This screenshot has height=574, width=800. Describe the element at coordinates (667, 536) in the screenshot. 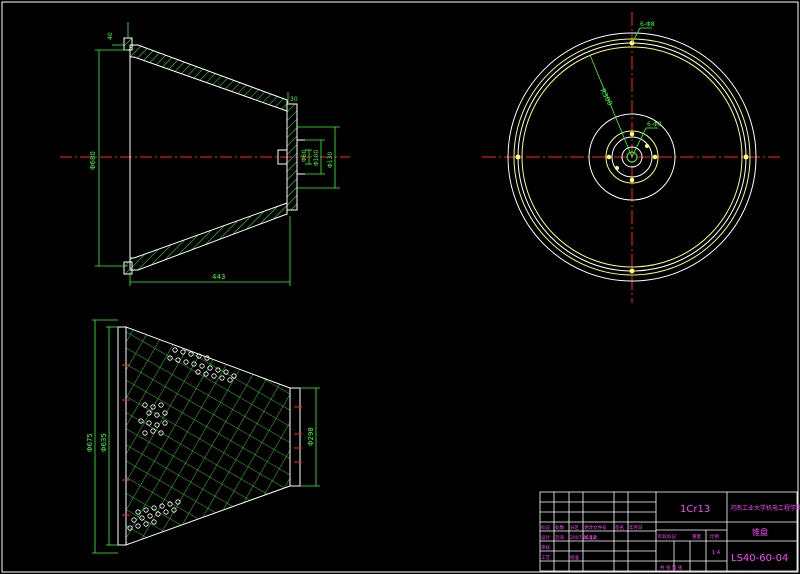

I see `stage-label: 阶段标记` at that location.